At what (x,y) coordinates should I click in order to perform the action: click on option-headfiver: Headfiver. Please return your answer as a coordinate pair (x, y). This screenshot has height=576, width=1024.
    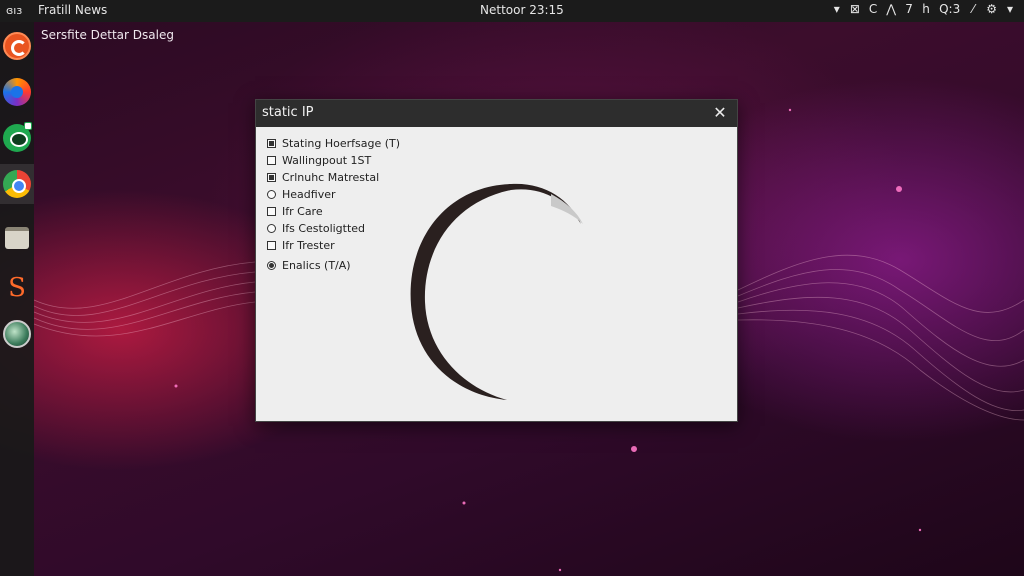
    Looking at the image, I should click on (333, 194).